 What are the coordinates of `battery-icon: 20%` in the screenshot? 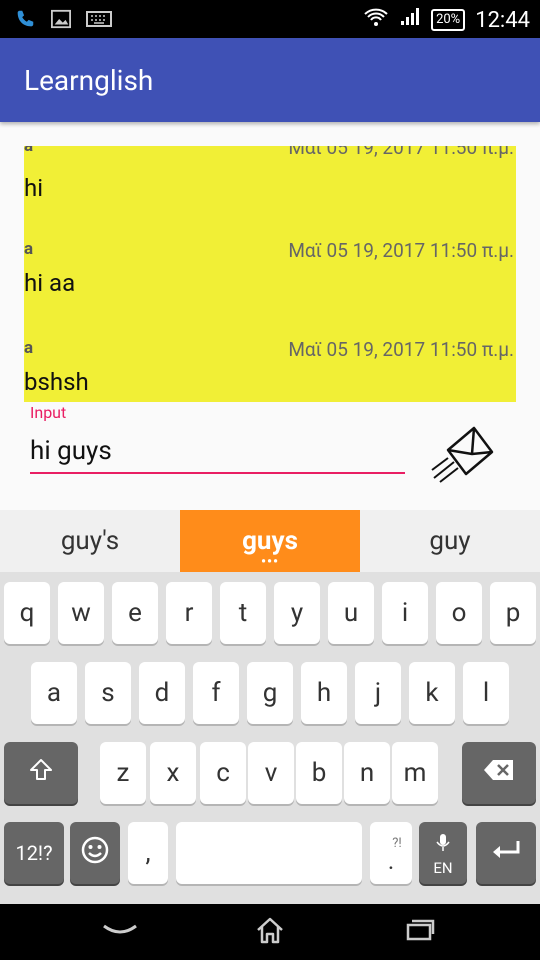 It's located at (448, 20).